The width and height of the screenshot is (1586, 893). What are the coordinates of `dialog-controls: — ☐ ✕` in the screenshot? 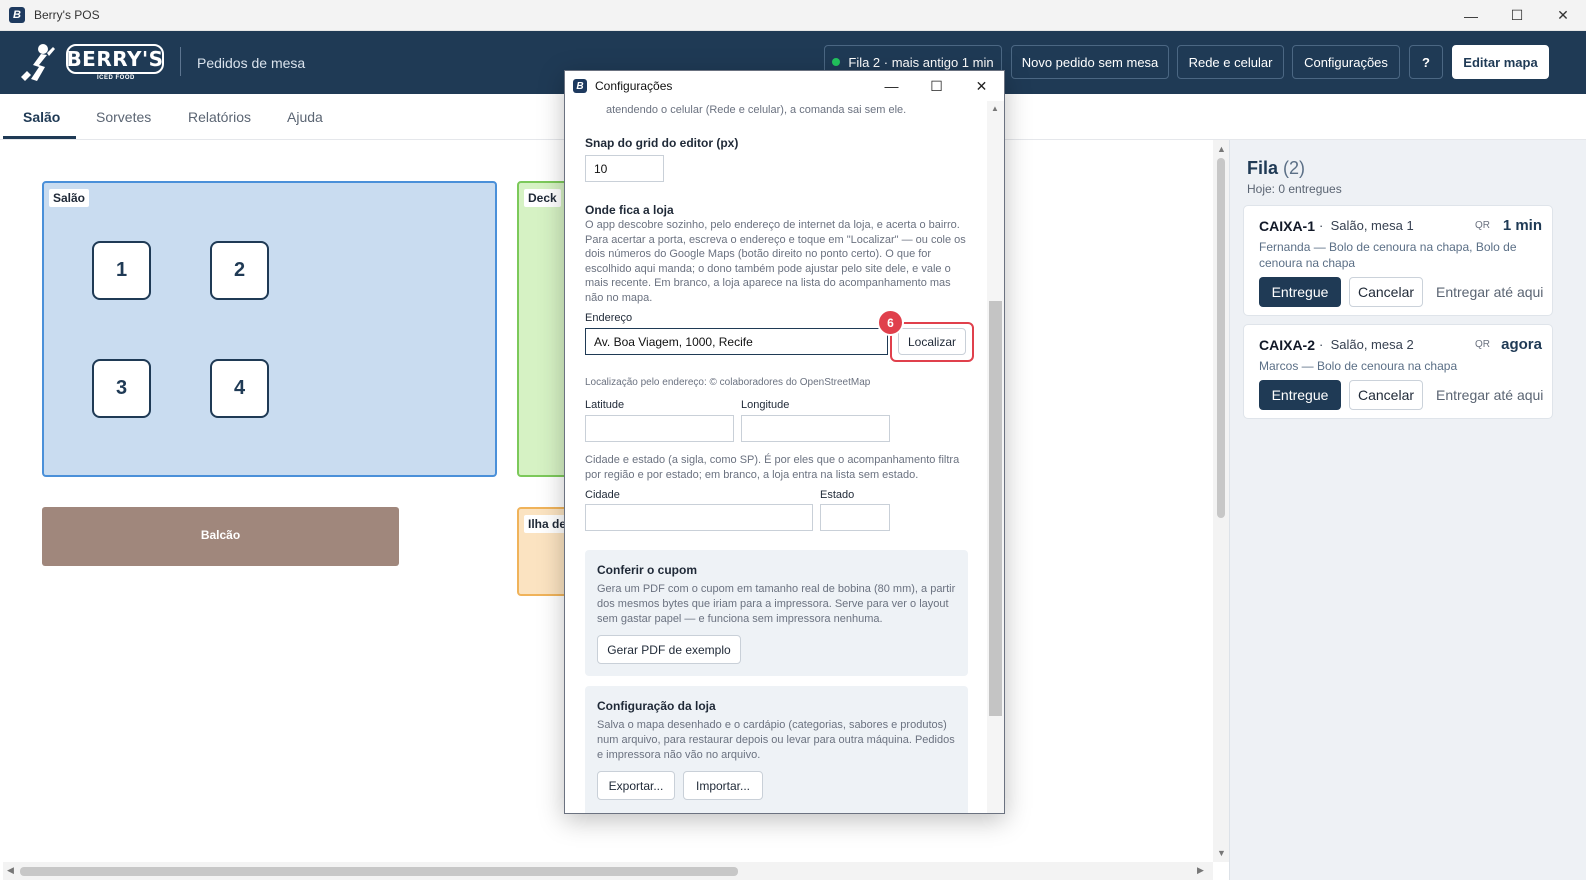 It's located at (936, 86).